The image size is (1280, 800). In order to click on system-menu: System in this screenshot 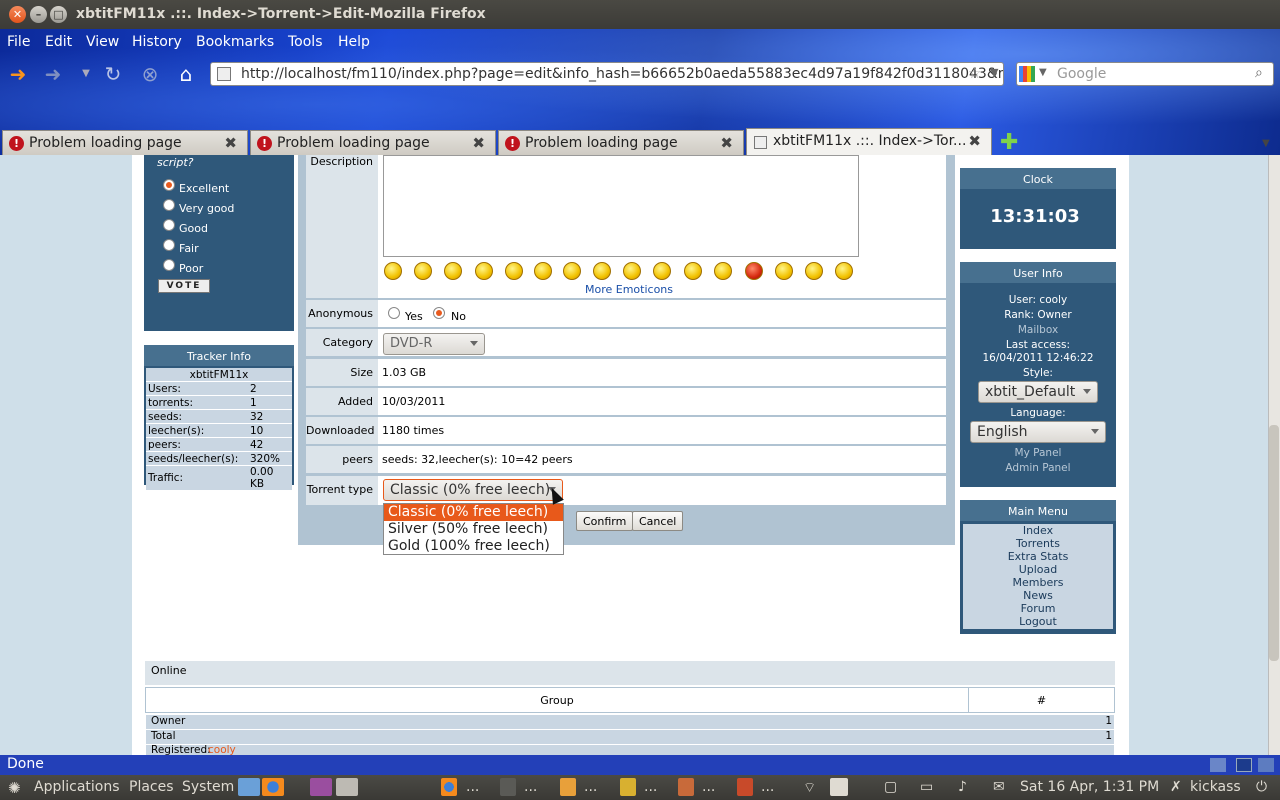, I will do `click(208, 787)`.